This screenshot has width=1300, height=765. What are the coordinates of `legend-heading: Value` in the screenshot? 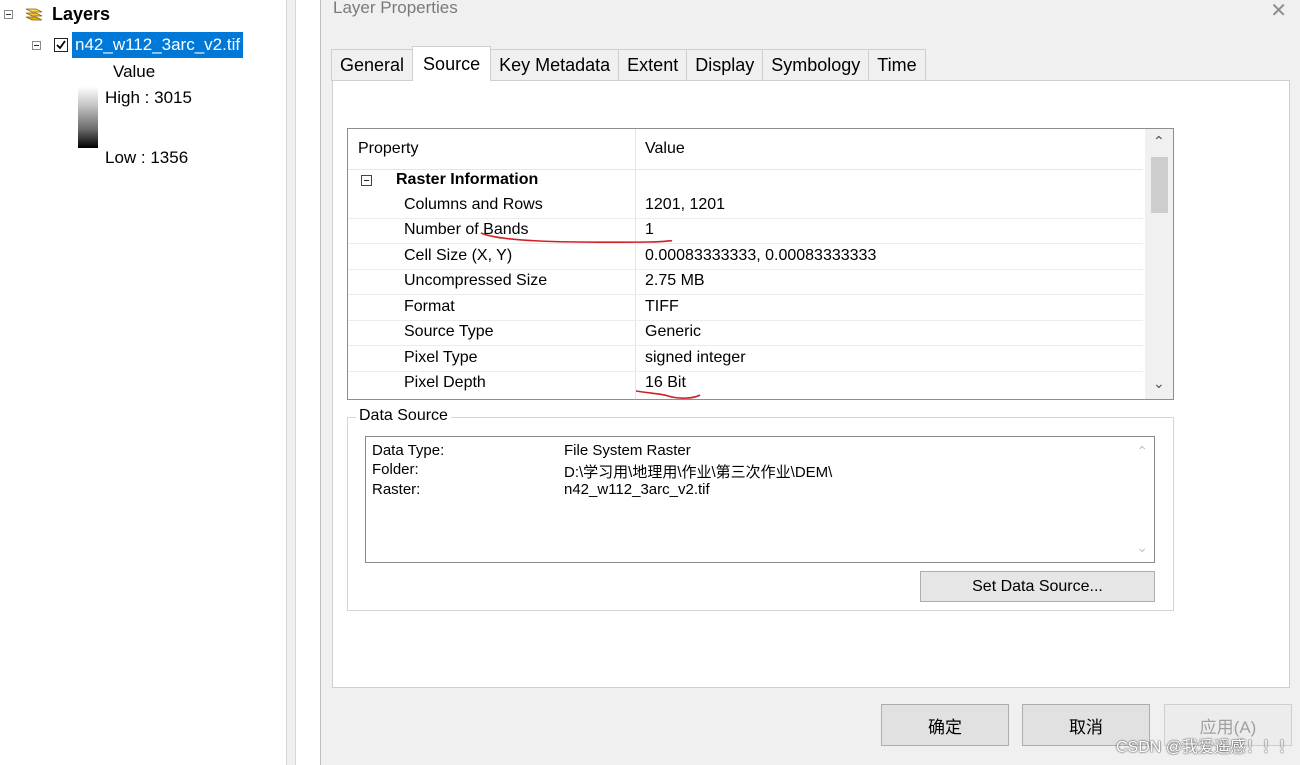 It's located at (134, 71).